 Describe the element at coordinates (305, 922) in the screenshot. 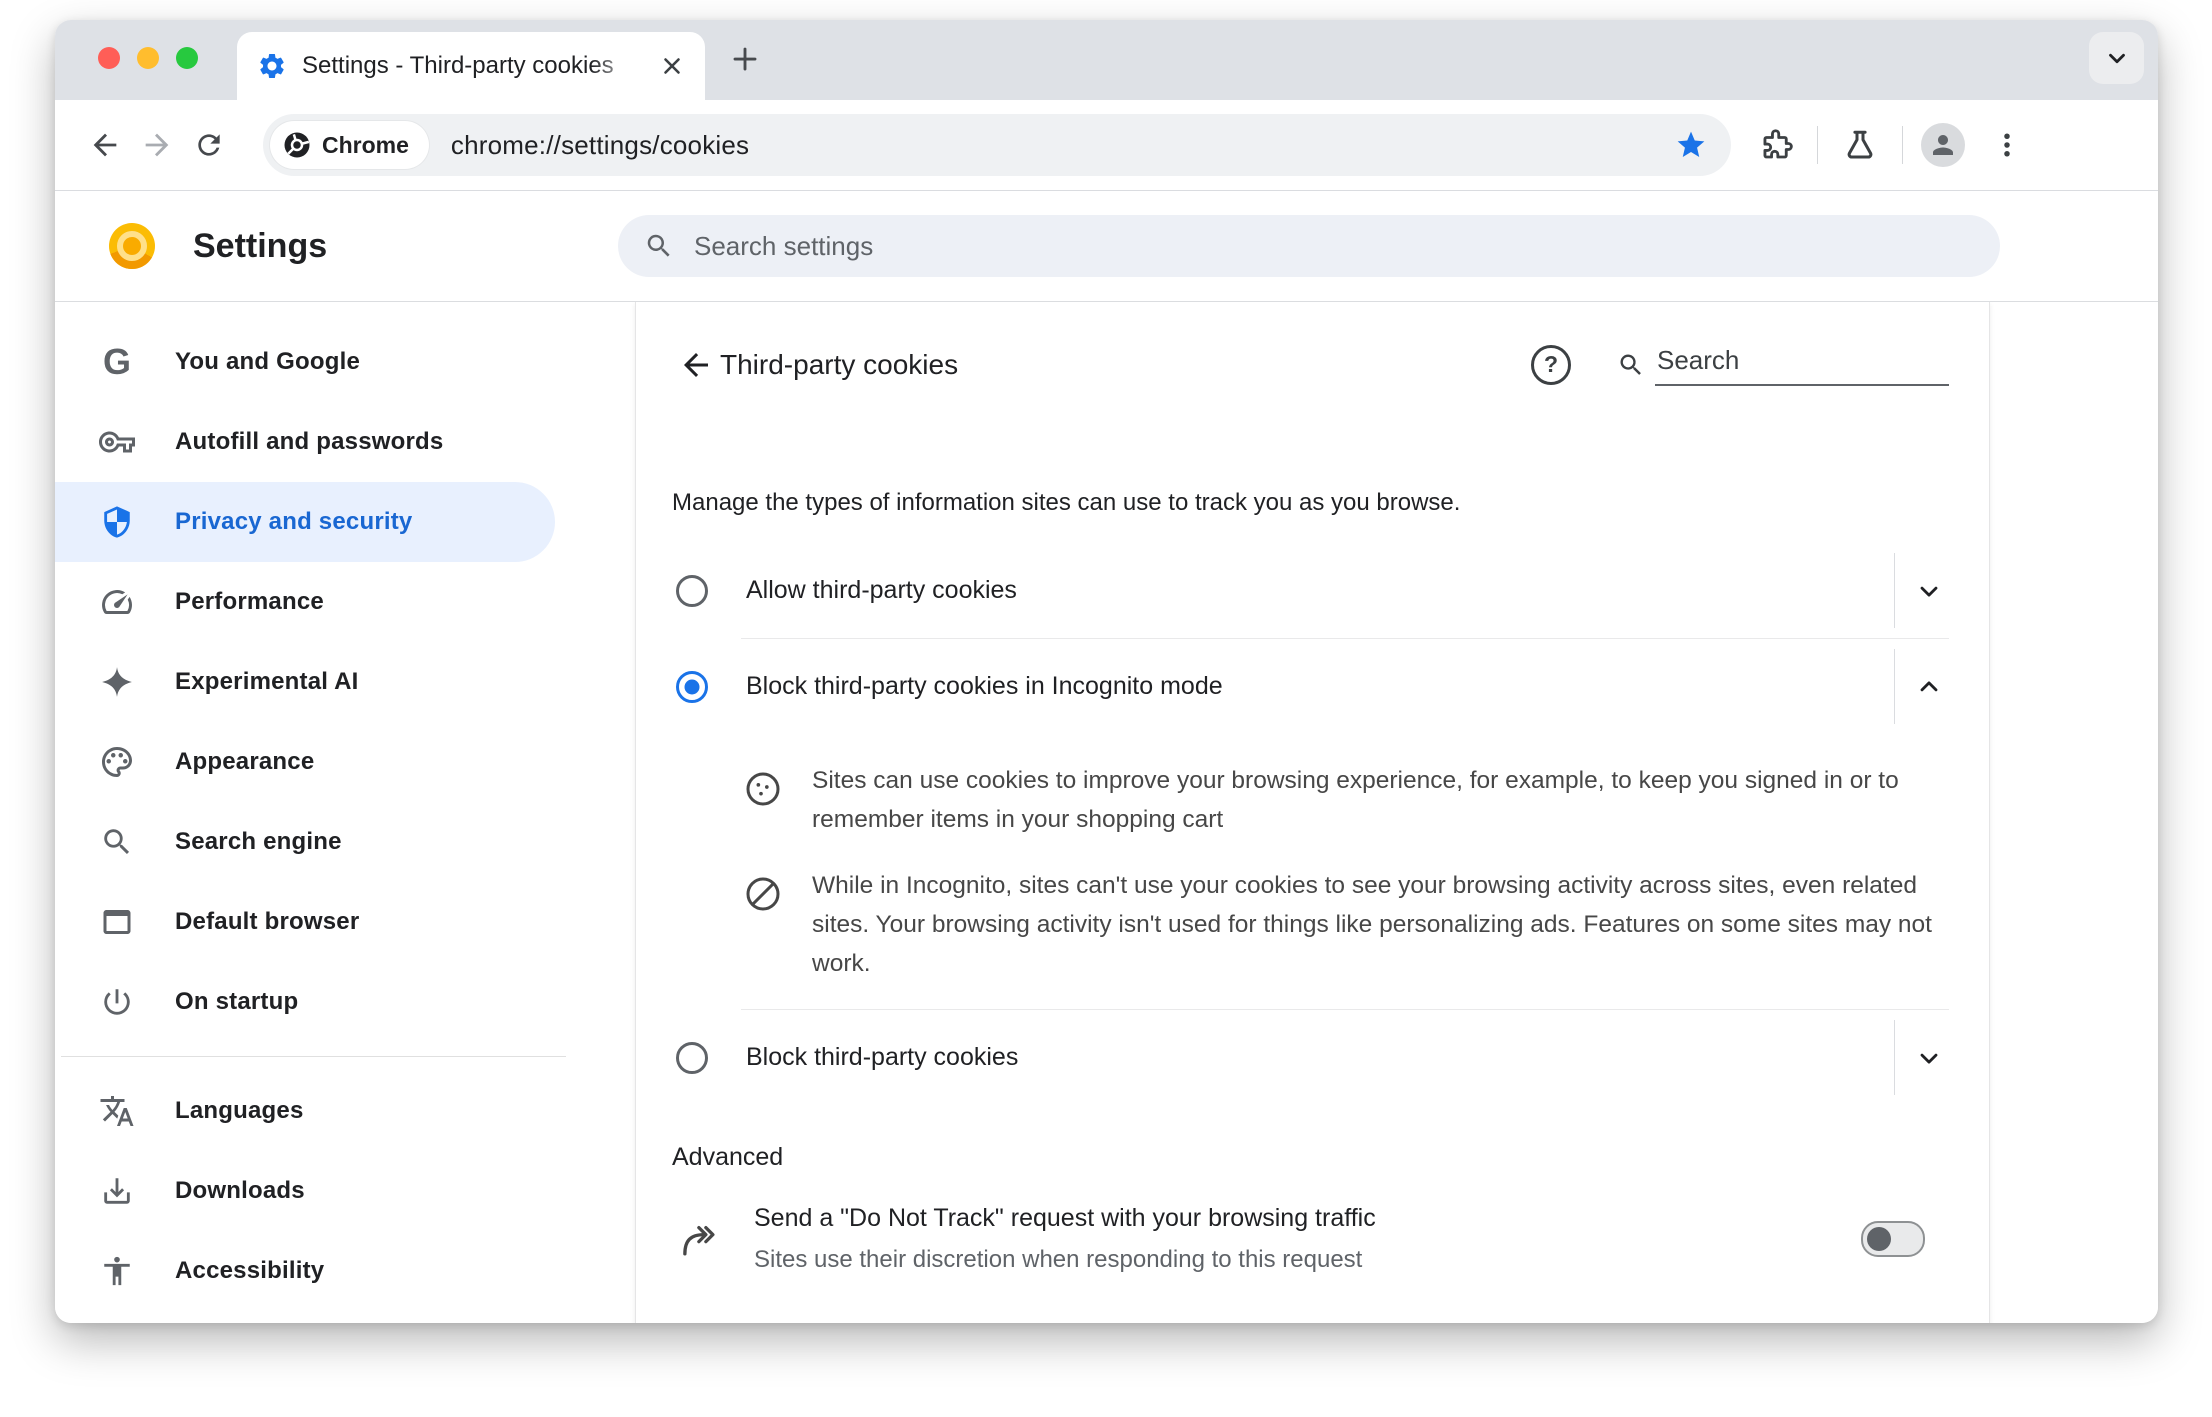

I see `sidebar-item-default-browser: Default browser` at that location.